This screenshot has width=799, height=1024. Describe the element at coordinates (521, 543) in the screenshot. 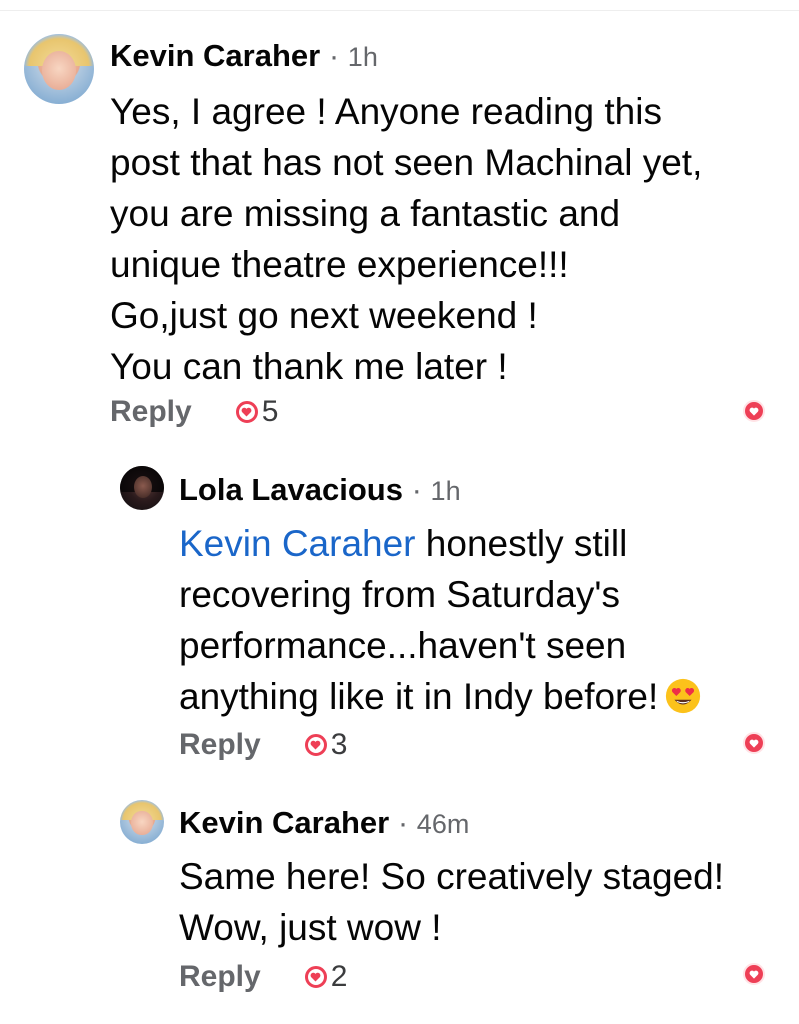

I see `comment-line-rest: honestly still` at that location.